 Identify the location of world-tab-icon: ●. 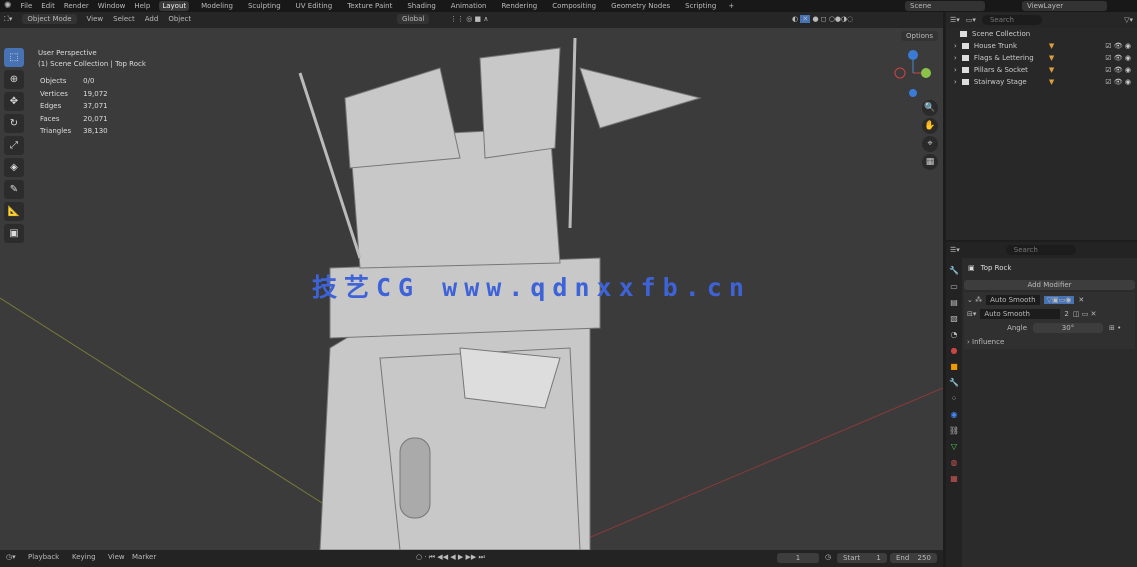
(954, 350).